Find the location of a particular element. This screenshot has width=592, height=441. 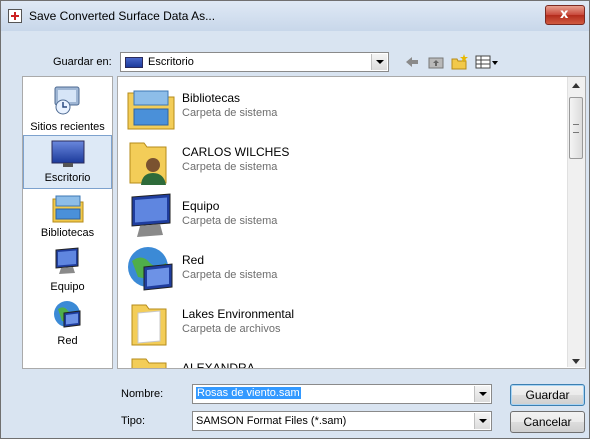

filename-label: Nombre: is located at coordinates (142, 394).